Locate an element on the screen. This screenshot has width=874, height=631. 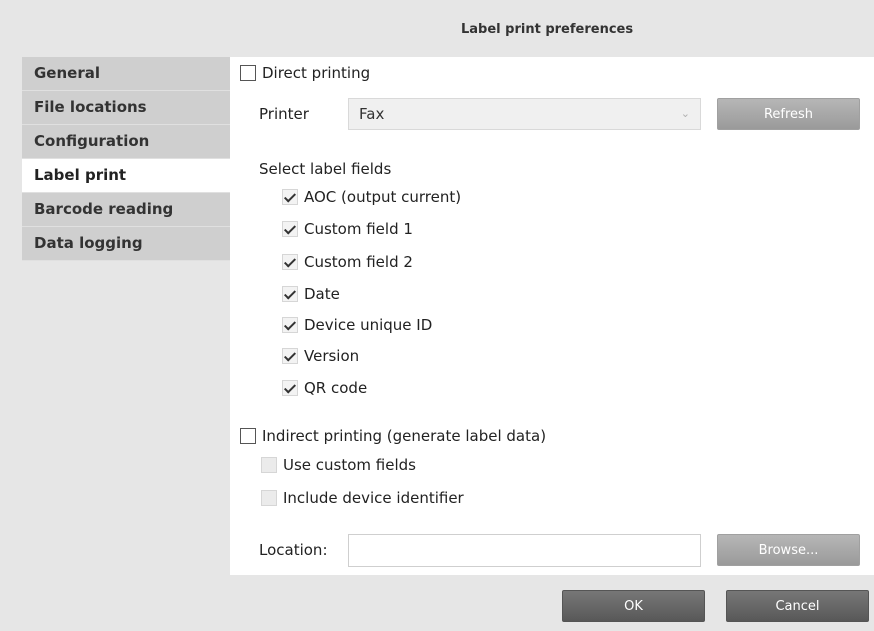
sidebar-item-file-locations: File locations is located at coordinates (126, 108).